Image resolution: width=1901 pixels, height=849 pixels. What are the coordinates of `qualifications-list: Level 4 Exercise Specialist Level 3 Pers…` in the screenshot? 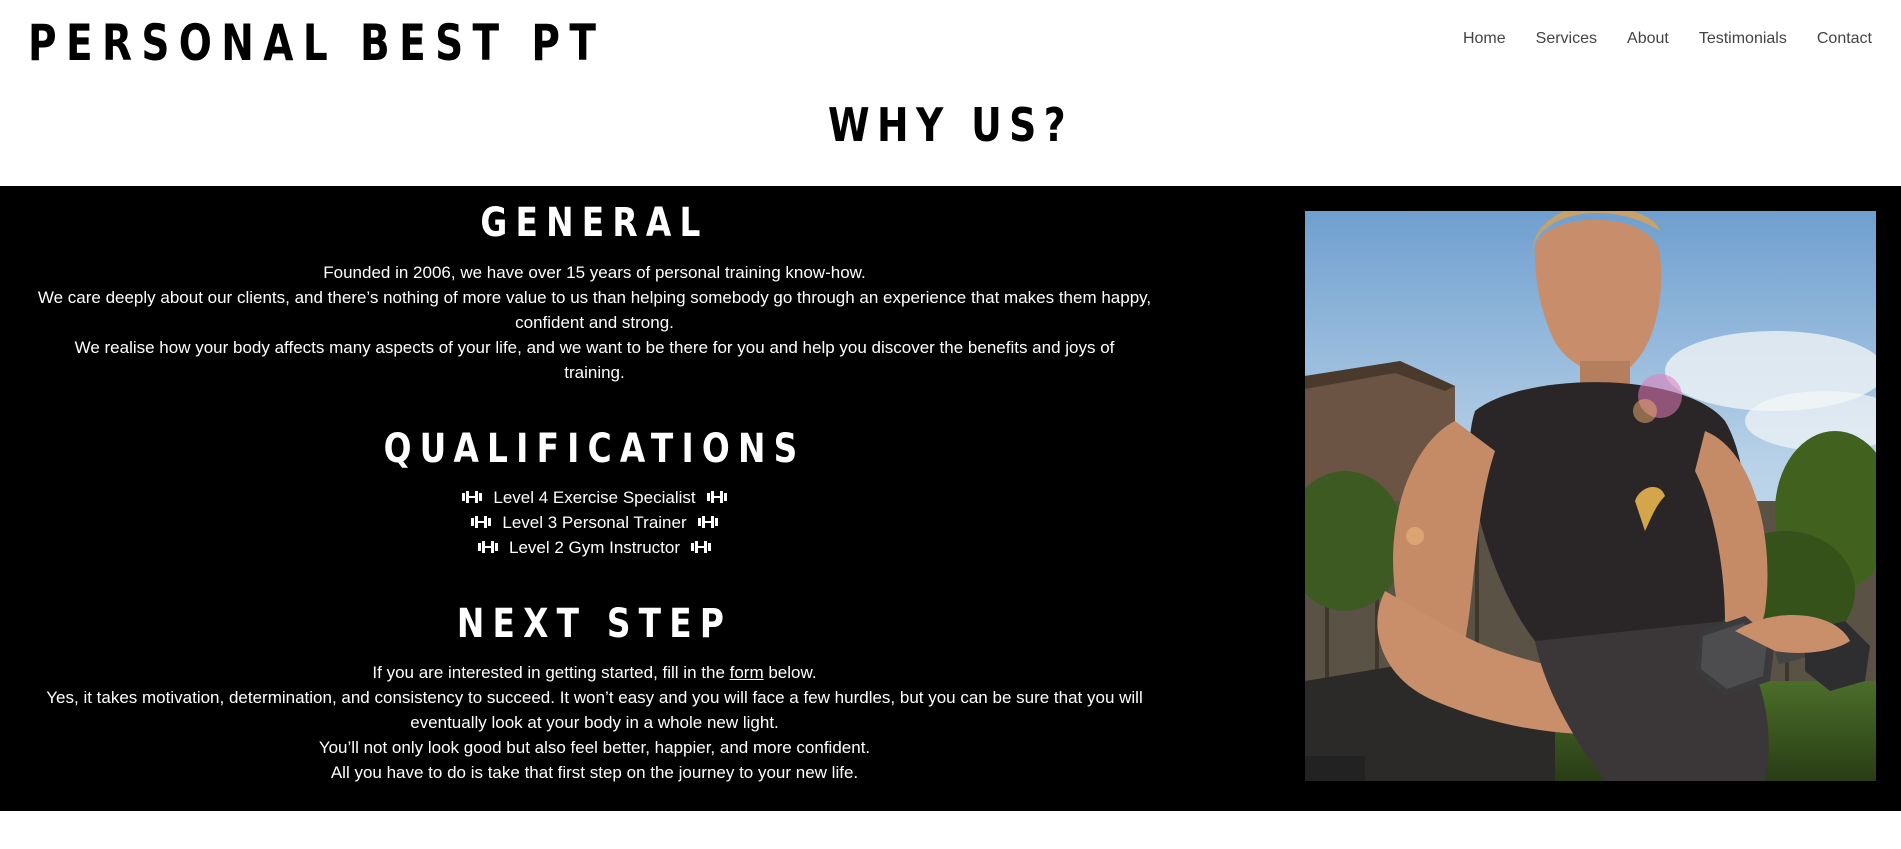 It's located at (594, 522).